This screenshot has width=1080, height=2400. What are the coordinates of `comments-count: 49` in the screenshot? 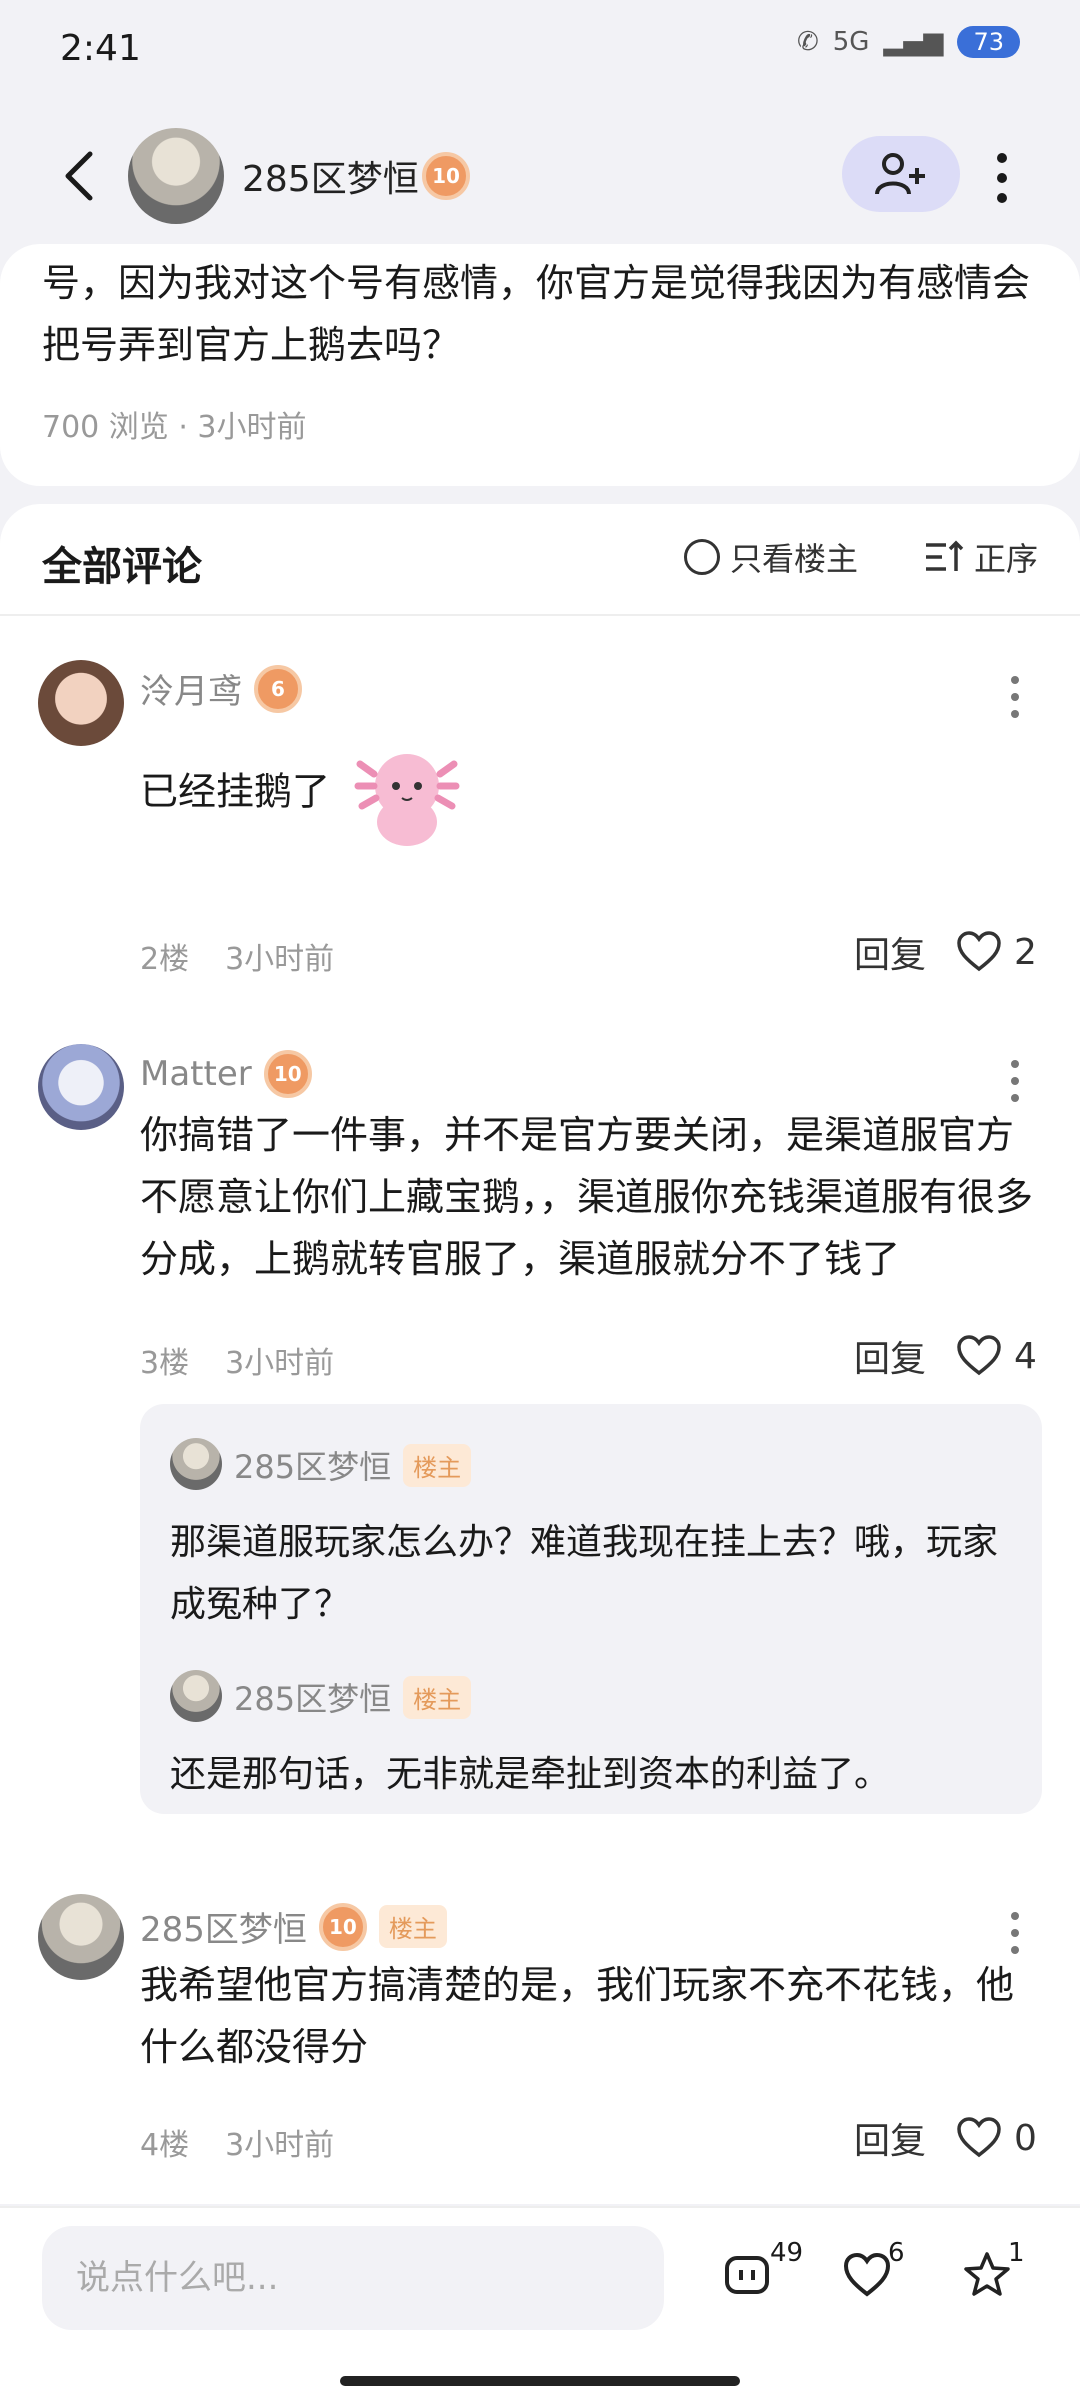 It's located at (787, 2253).